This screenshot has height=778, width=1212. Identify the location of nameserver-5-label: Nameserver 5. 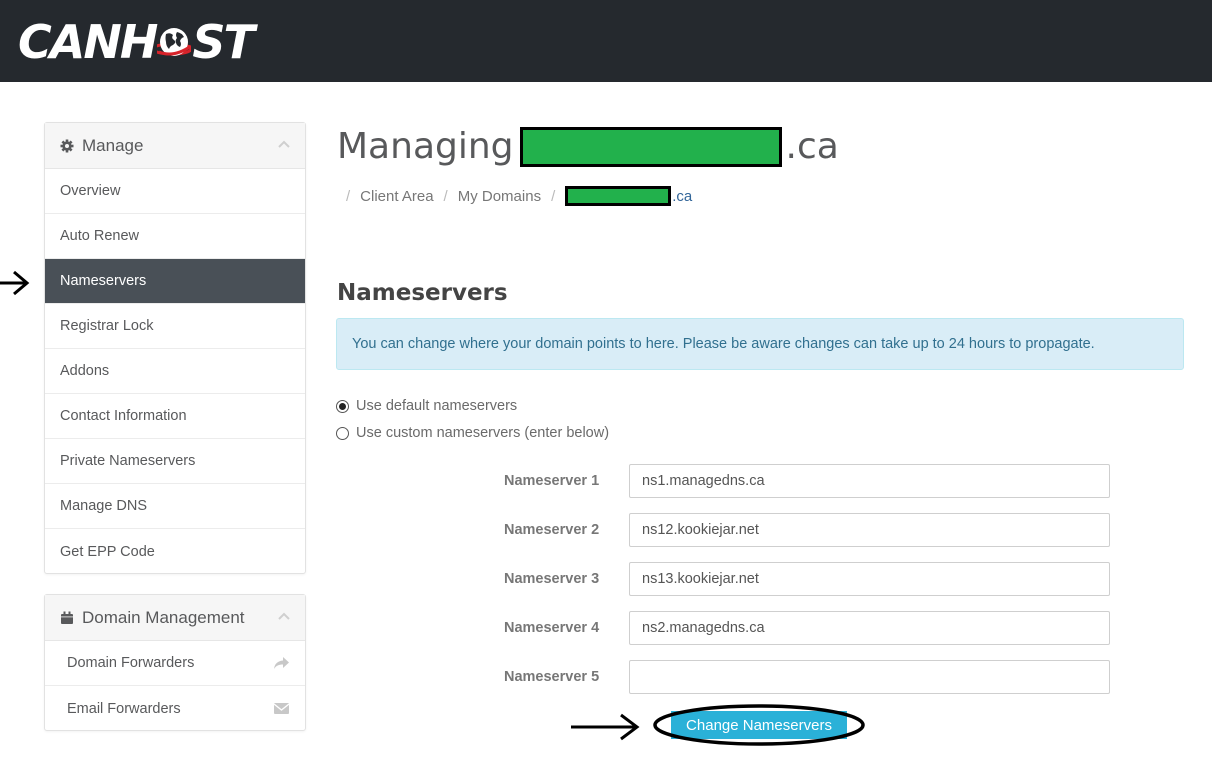
(552, 677).